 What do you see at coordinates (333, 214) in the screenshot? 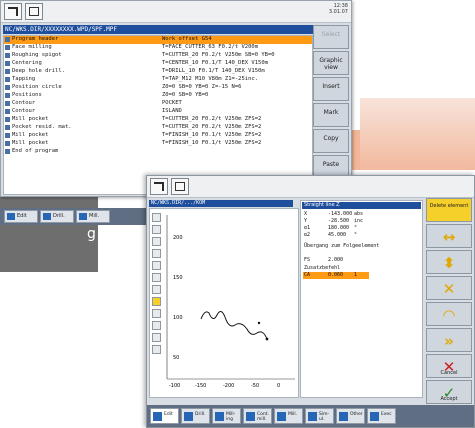
I see `param-row: X -143.000 abs` at bounding box center [333, 214].